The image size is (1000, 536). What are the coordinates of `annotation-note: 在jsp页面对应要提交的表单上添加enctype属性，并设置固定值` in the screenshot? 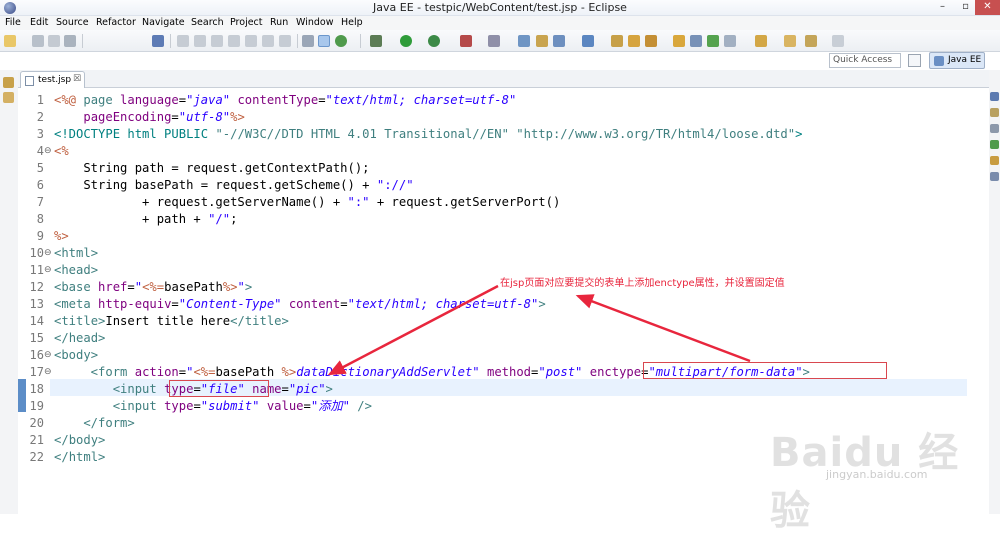 It's located at (642, 283).